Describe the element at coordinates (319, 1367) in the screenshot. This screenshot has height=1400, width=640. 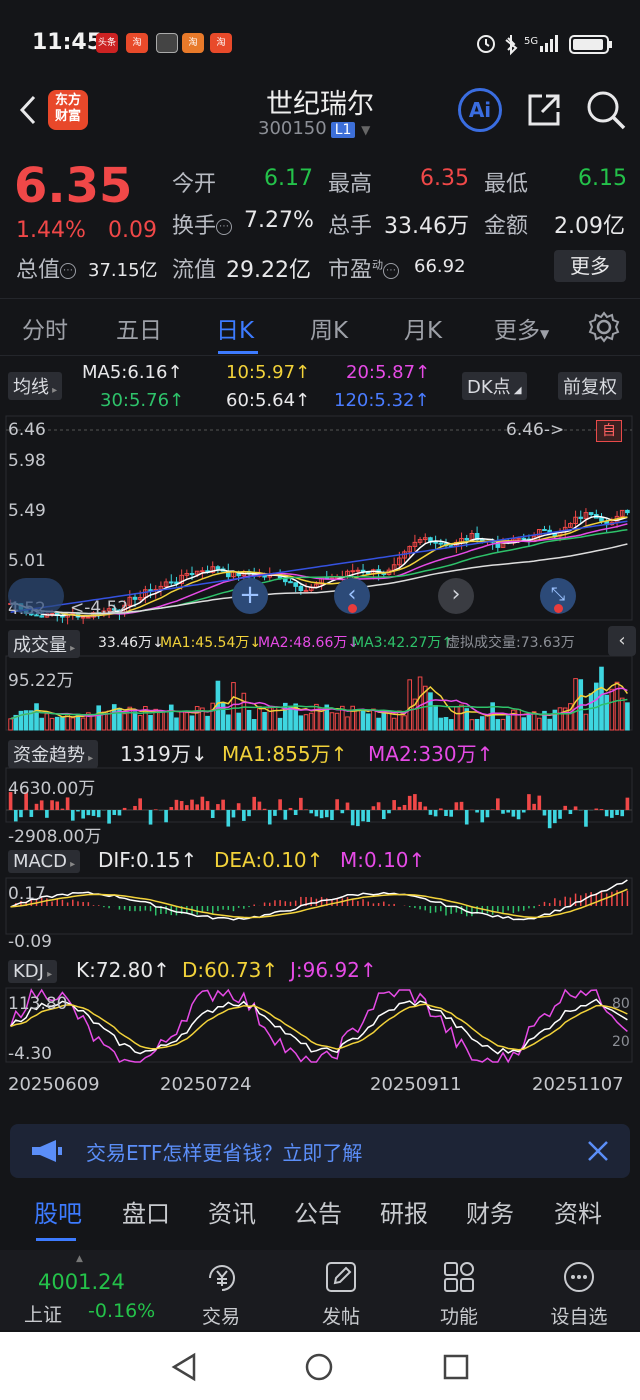
I see `nav-home-icon` at that location.